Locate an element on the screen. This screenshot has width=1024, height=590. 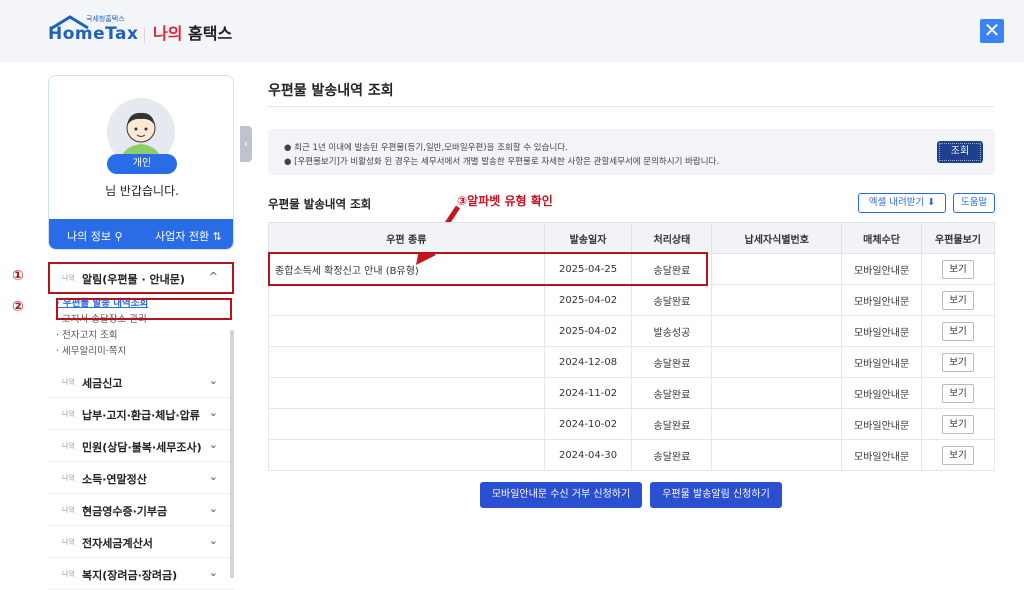
highlight-menu-alerts is located at coordinates (141, 278).